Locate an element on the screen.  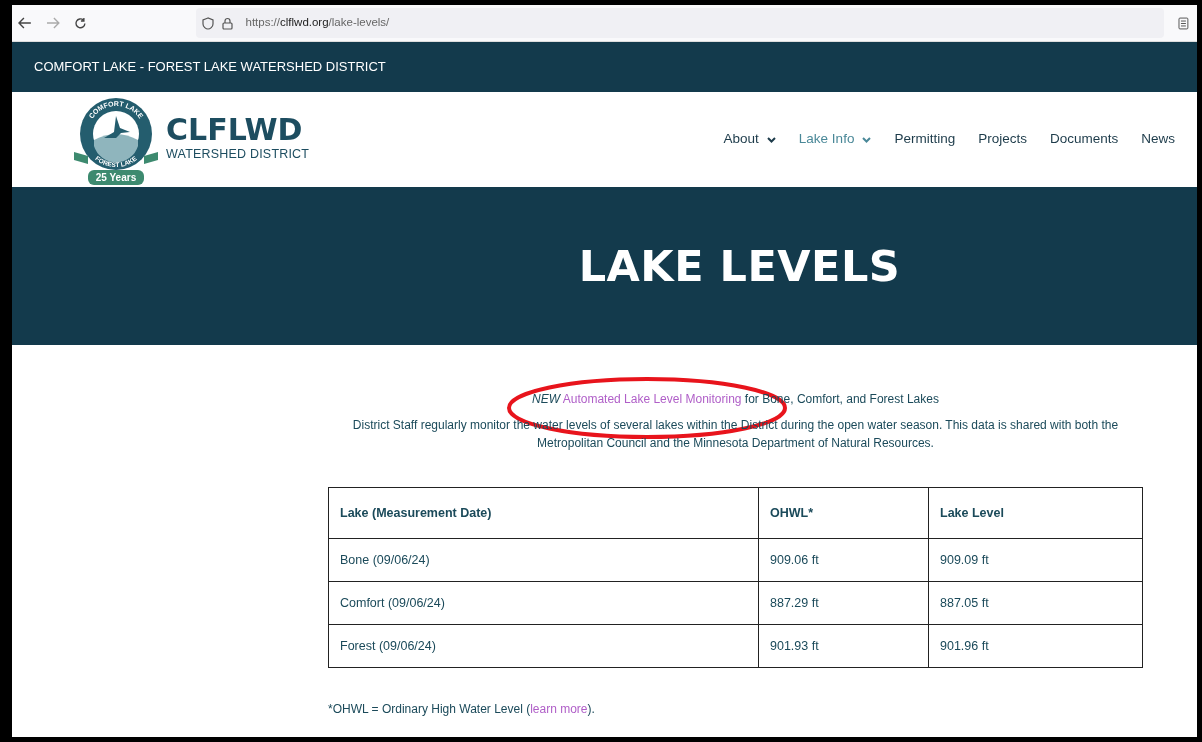
nav-link: About is located at coordinates (749, 139).